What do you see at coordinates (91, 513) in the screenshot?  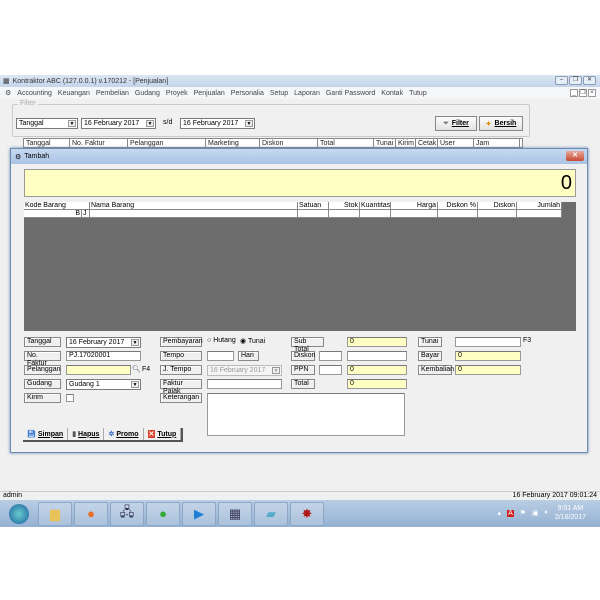 I see `taskbar-firefox: ●` at bounding box center [91, 513].